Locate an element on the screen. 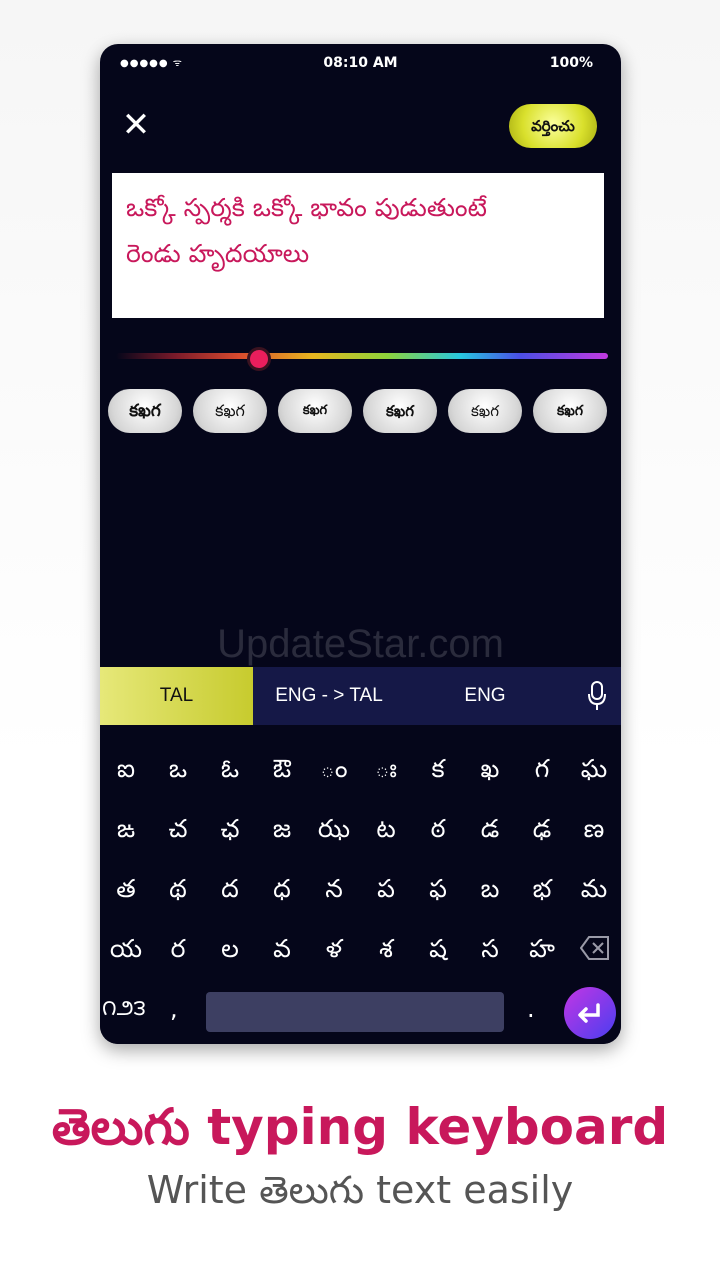 The width and height of the screenshot is (720, 1280). key: గ is located at coordinates (542, 769).